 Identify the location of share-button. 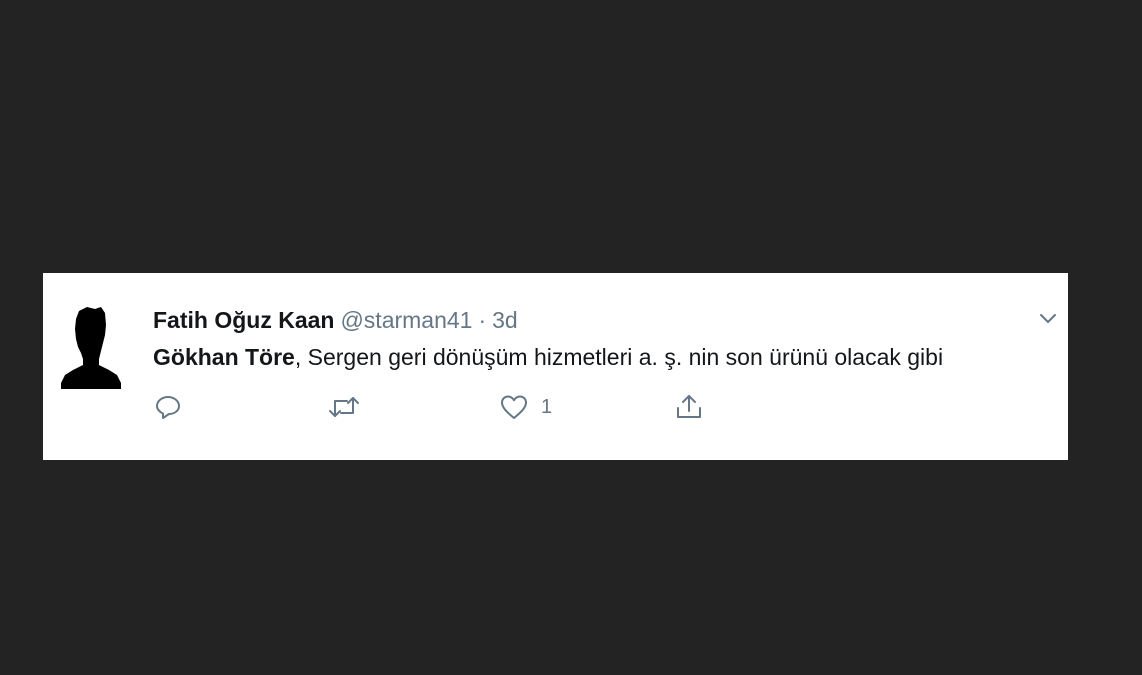
(689, 407).